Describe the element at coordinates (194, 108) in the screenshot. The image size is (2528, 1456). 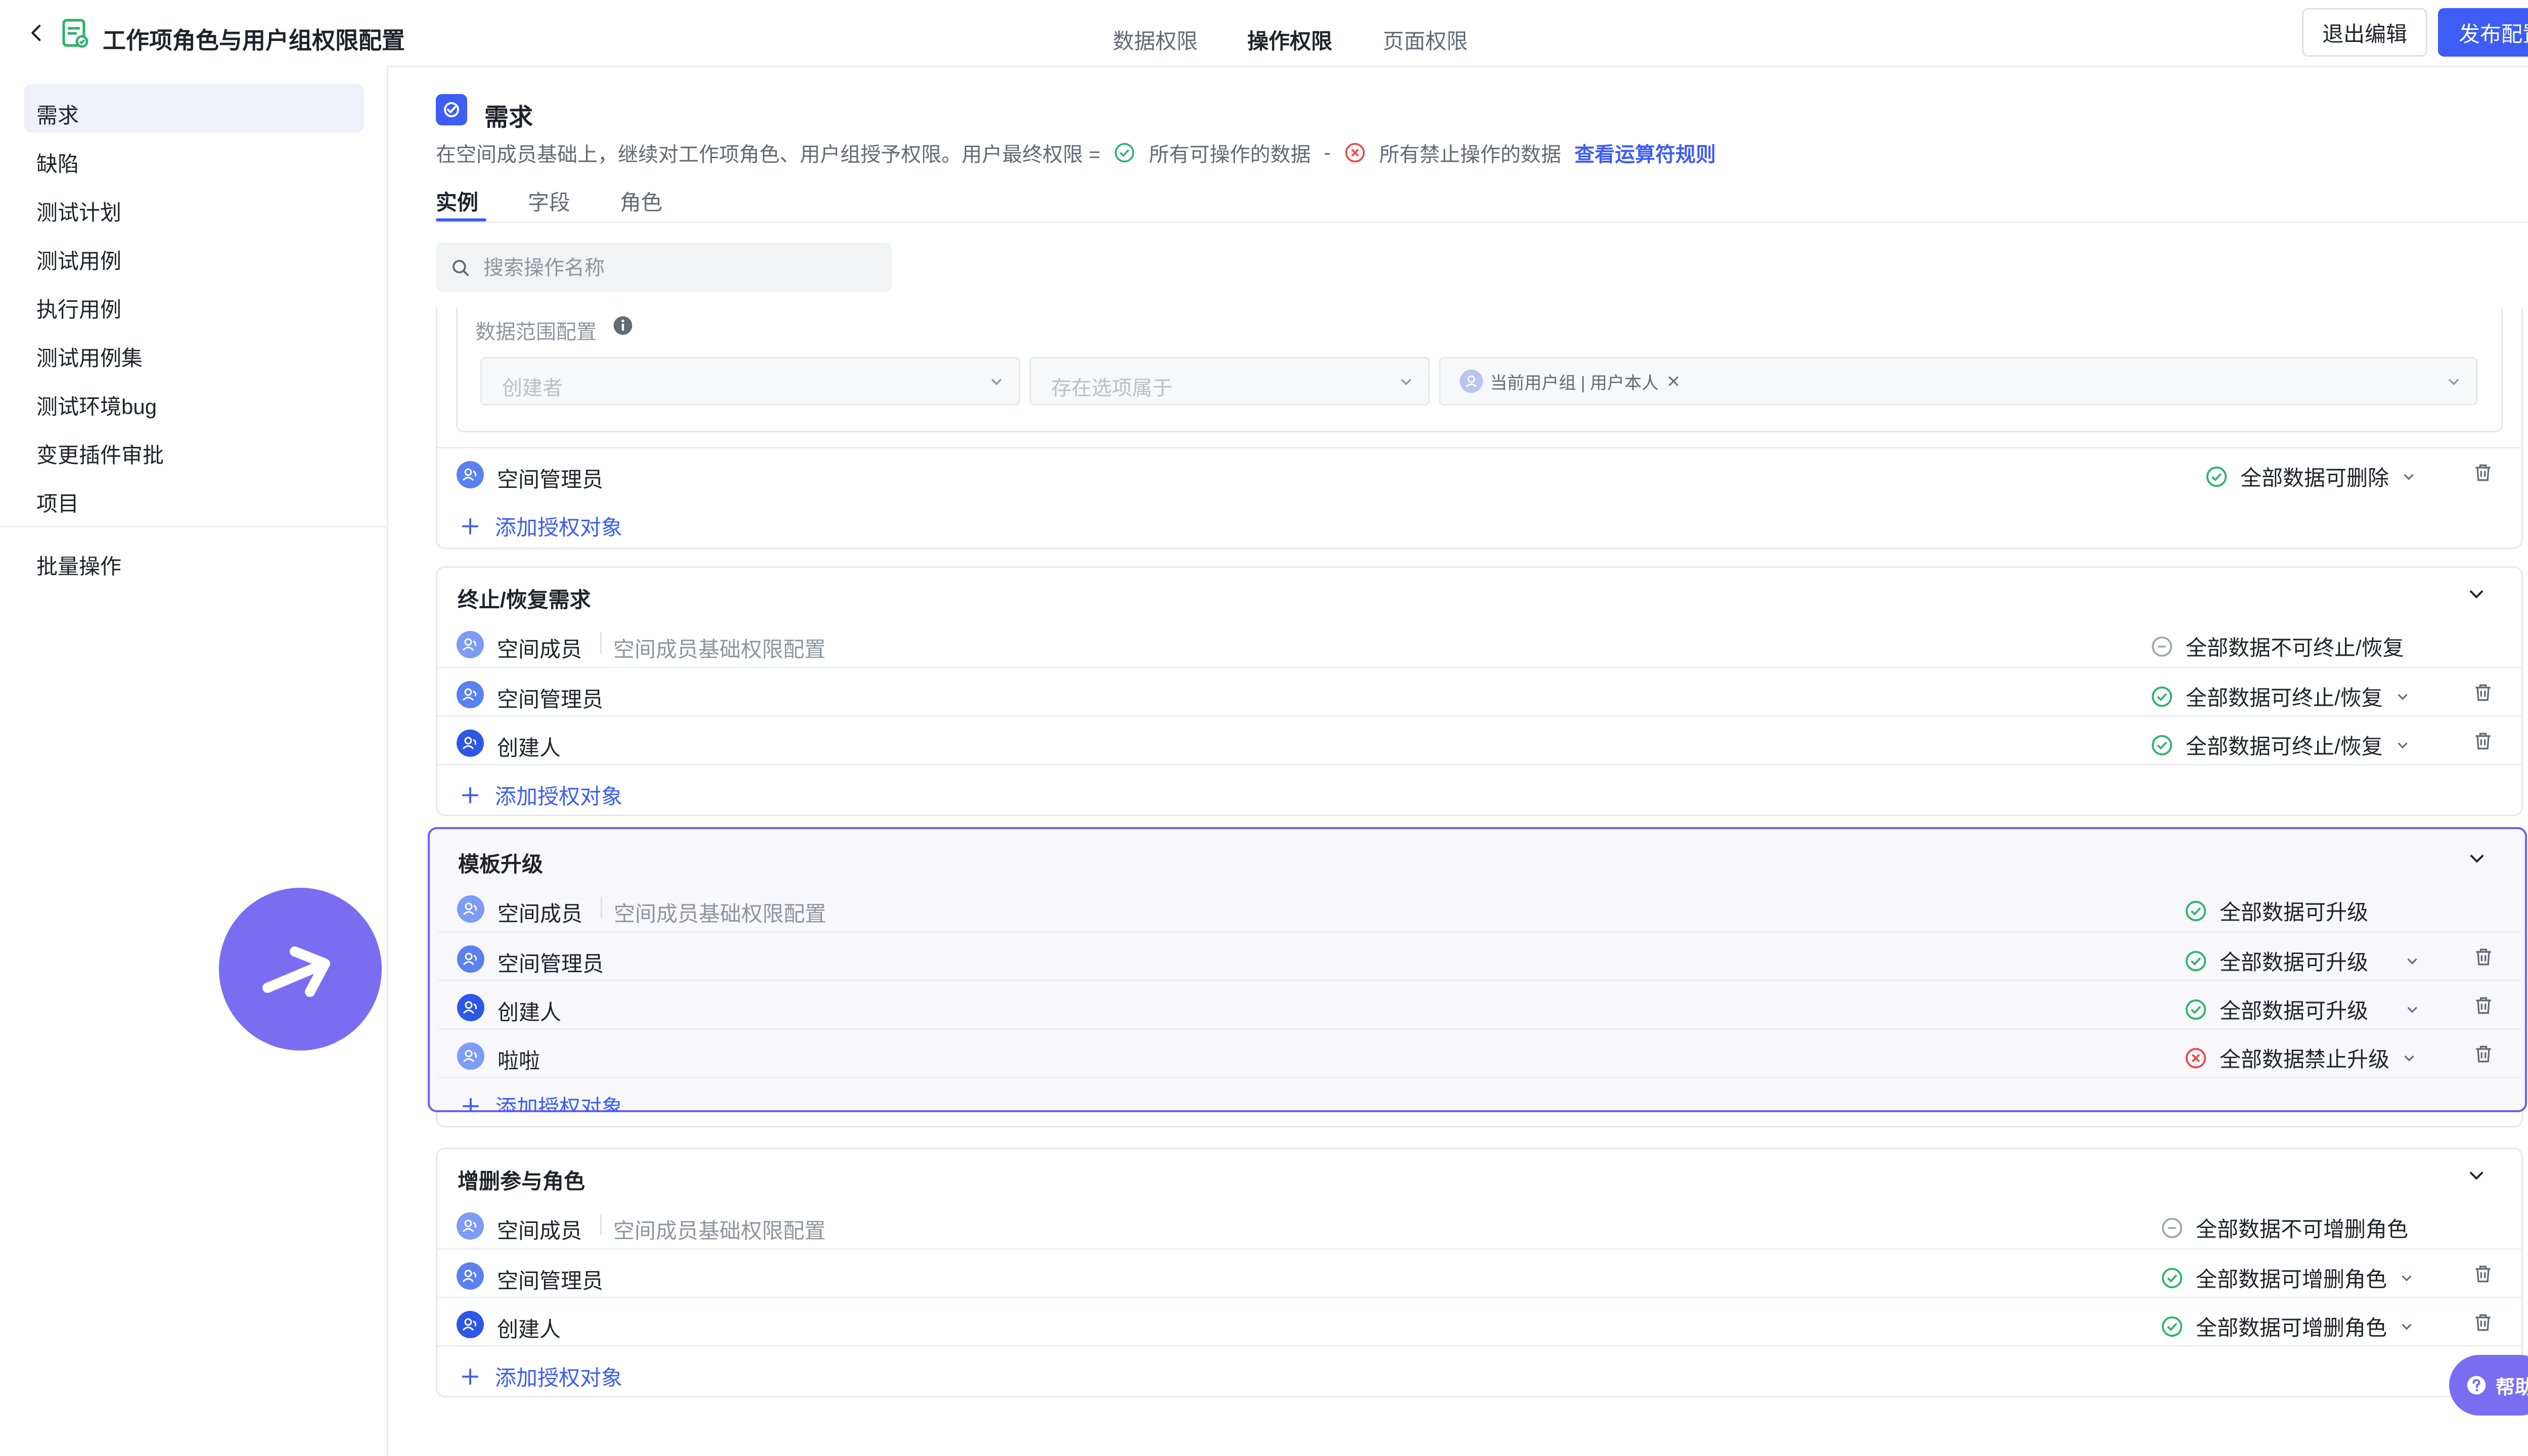
I see `sidebar-item-requirement: 需求` at that location.